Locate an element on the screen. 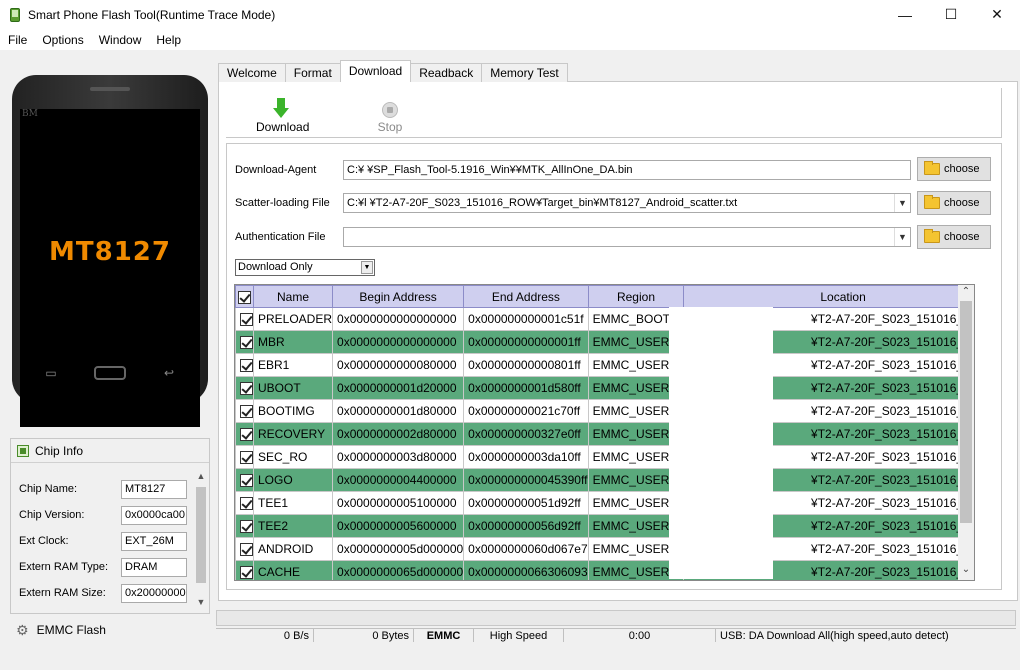 The width and height of the screenshot is (1020, 670). col-begin-address: Begin Address is located at coordinates (398, 296).